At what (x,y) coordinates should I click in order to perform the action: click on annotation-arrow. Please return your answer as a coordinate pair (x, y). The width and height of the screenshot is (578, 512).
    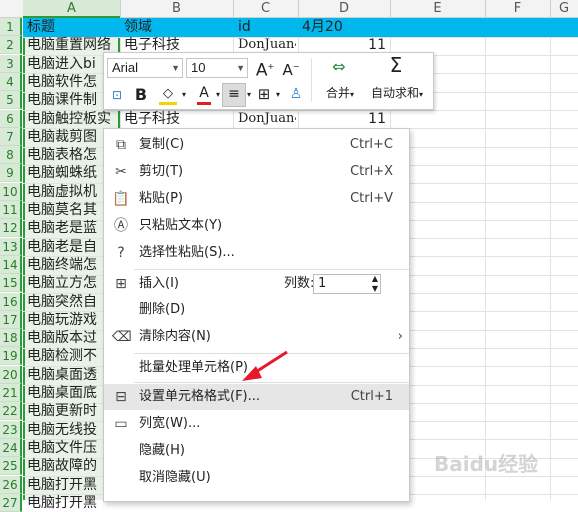
    Looking at the image, I should click on (265, 365).